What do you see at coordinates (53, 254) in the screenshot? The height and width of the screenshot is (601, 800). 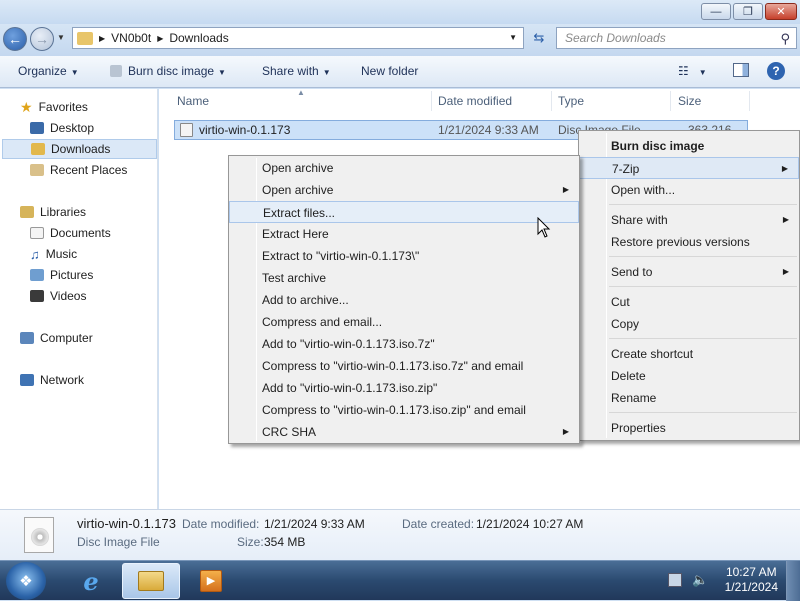 I see `nav-music: ♫ Music` at bounding box center [53, 254].